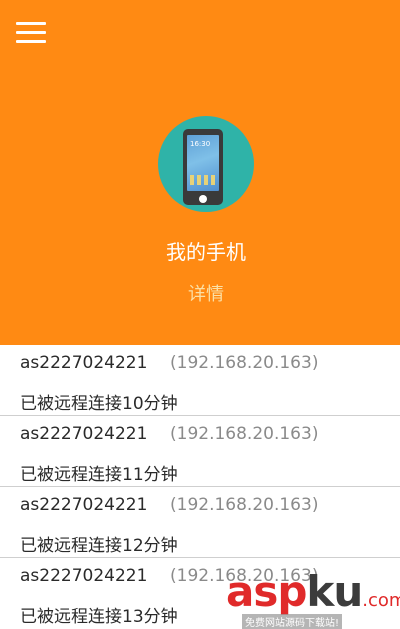 The width and height of the screenshot is (400, 629). Describe the element at coordinates (99, 617) in the screenshot. I see `connection-status: 已被远程连接13分钟` at that location.